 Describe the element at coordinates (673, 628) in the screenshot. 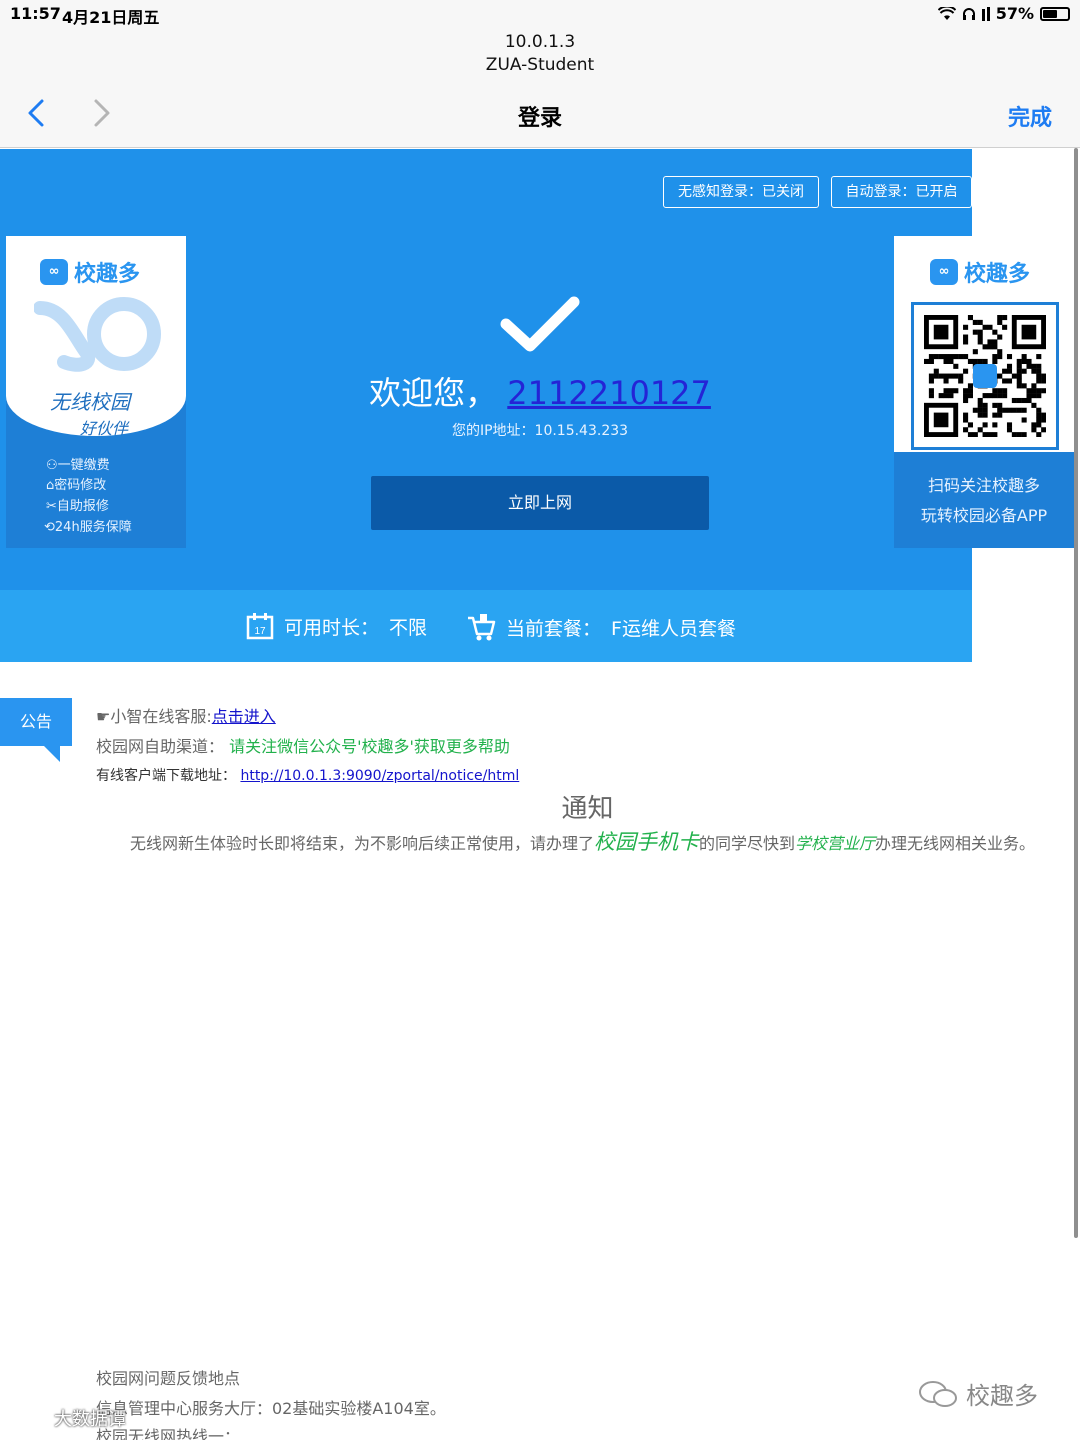

I see `package-value: F运维人员套餐` at that location.